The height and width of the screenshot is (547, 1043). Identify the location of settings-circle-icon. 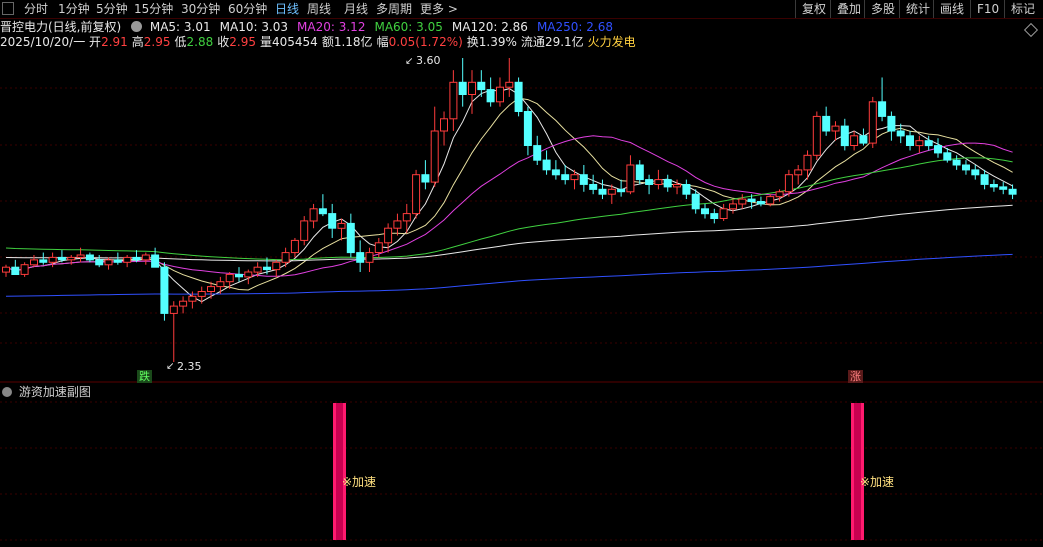
(137, 26).